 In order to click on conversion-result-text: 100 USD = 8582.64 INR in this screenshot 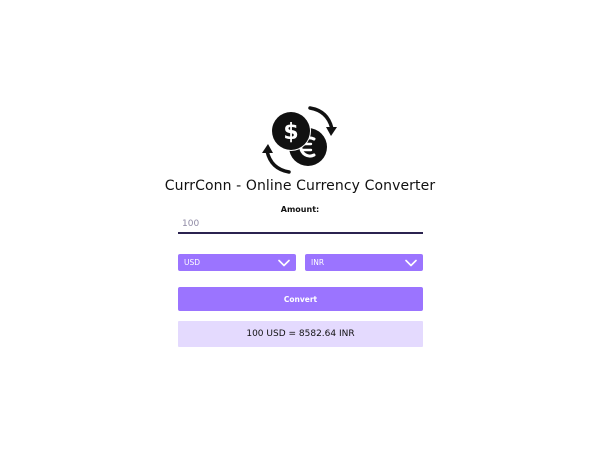, I will do `click(300, 334)`.